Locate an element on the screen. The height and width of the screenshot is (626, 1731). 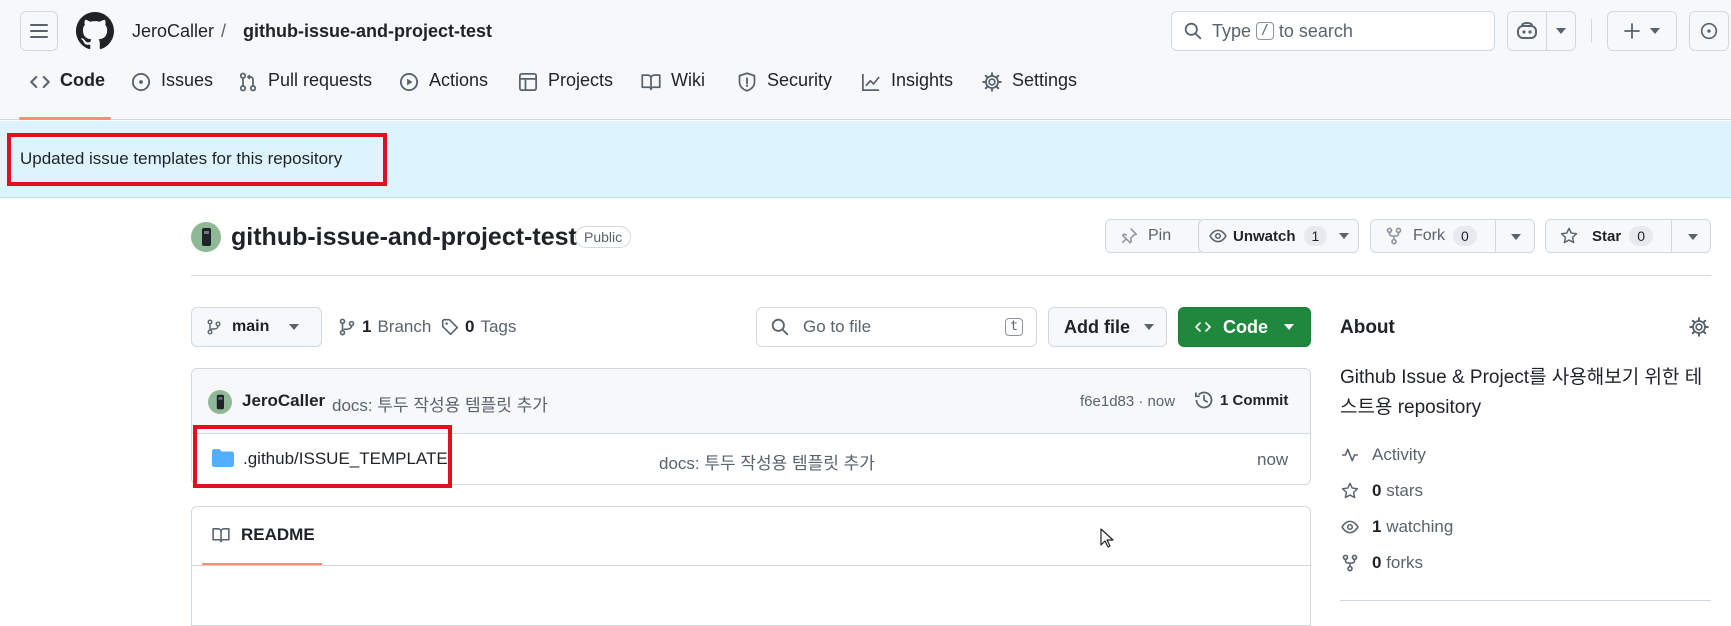
issues-shortcut-button is located at coordinates (1709, 31).